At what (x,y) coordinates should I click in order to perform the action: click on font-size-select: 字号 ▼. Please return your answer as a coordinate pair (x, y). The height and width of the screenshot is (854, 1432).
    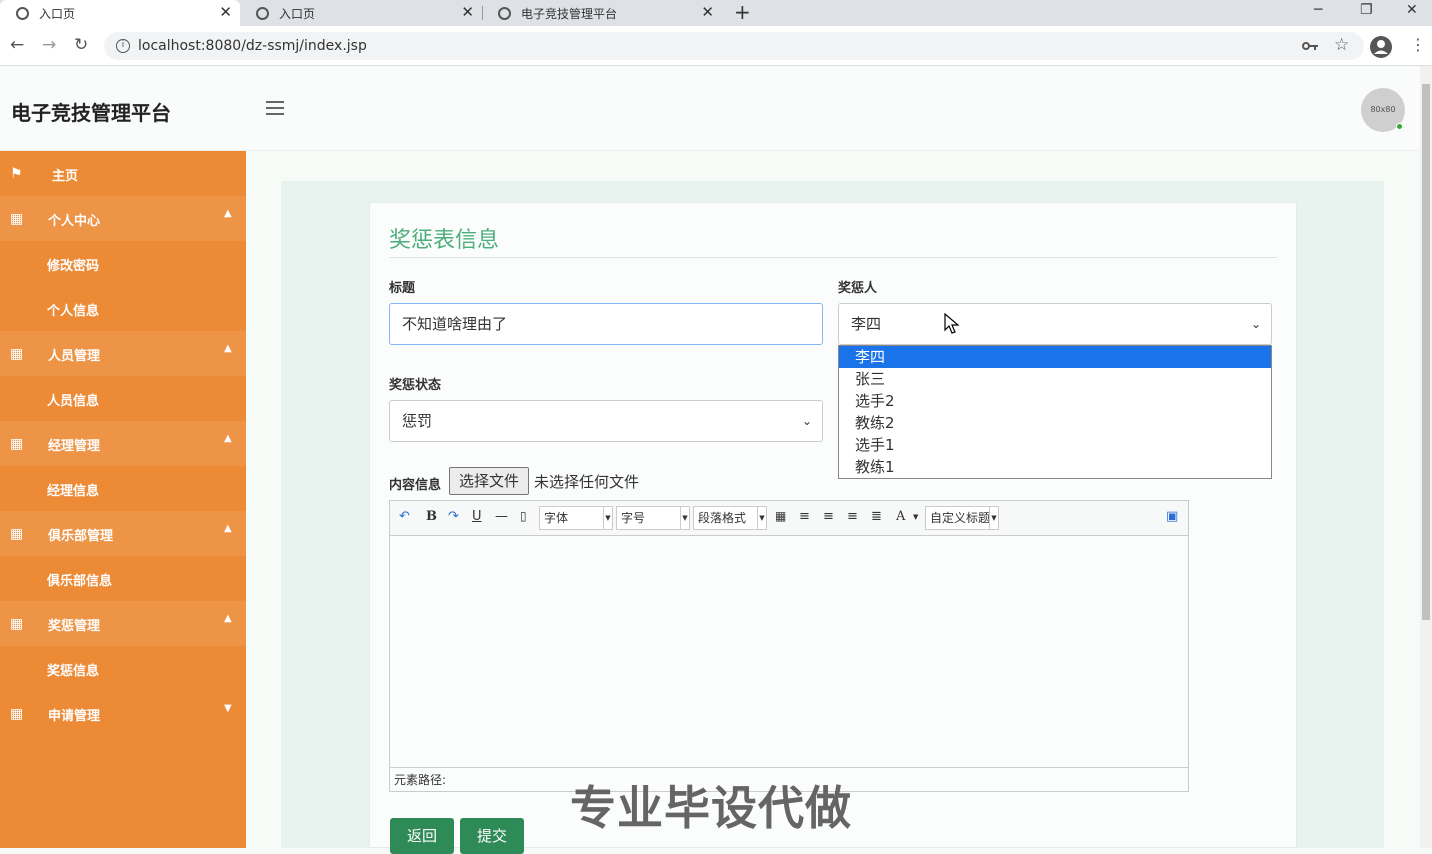
    Looking at the image, I should click on (653, 518).